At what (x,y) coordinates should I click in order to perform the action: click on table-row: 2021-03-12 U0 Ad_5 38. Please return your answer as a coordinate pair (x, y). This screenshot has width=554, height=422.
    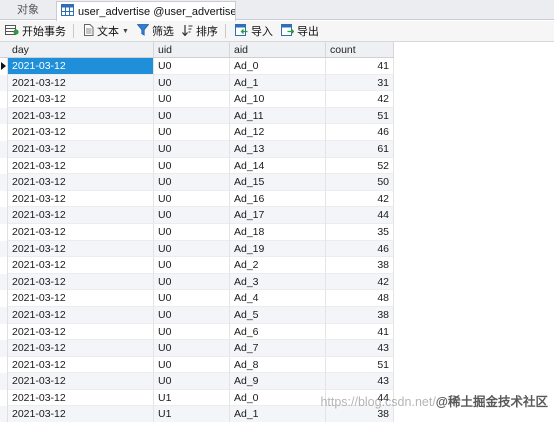
    Looking at the image, I should click on (277, 315).